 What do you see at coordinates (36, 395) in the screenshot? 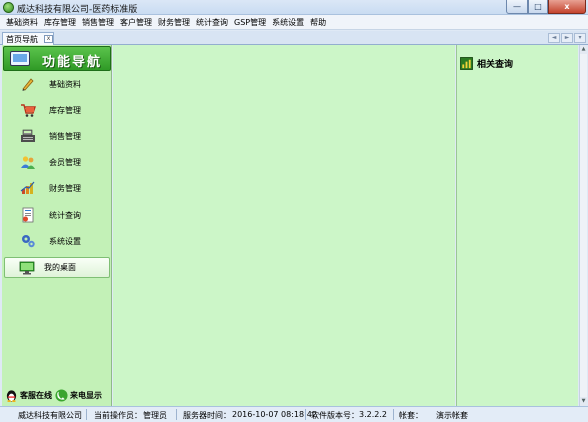
I see `online-service-label: 客服在线` at bounding box center [36, 395].